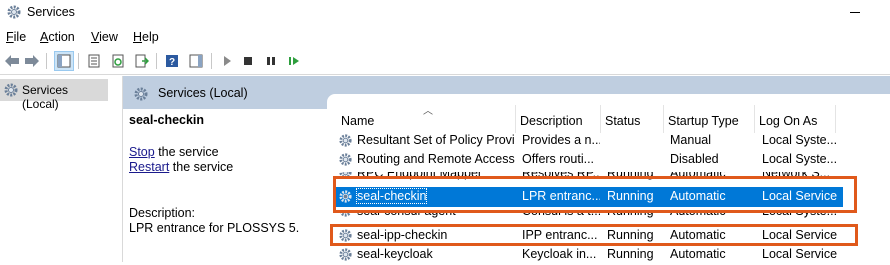 This screenshot has width=890, height=265. What do you see at coordinates (608, 102) in the screenshot?
I see `extended-tab-area` at bounding box center [608, 102].